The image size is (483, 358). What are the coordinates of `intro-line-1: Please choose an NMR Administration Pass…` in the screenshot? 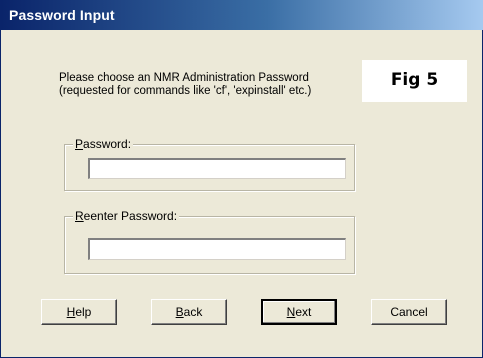 It's located at (184, 78).